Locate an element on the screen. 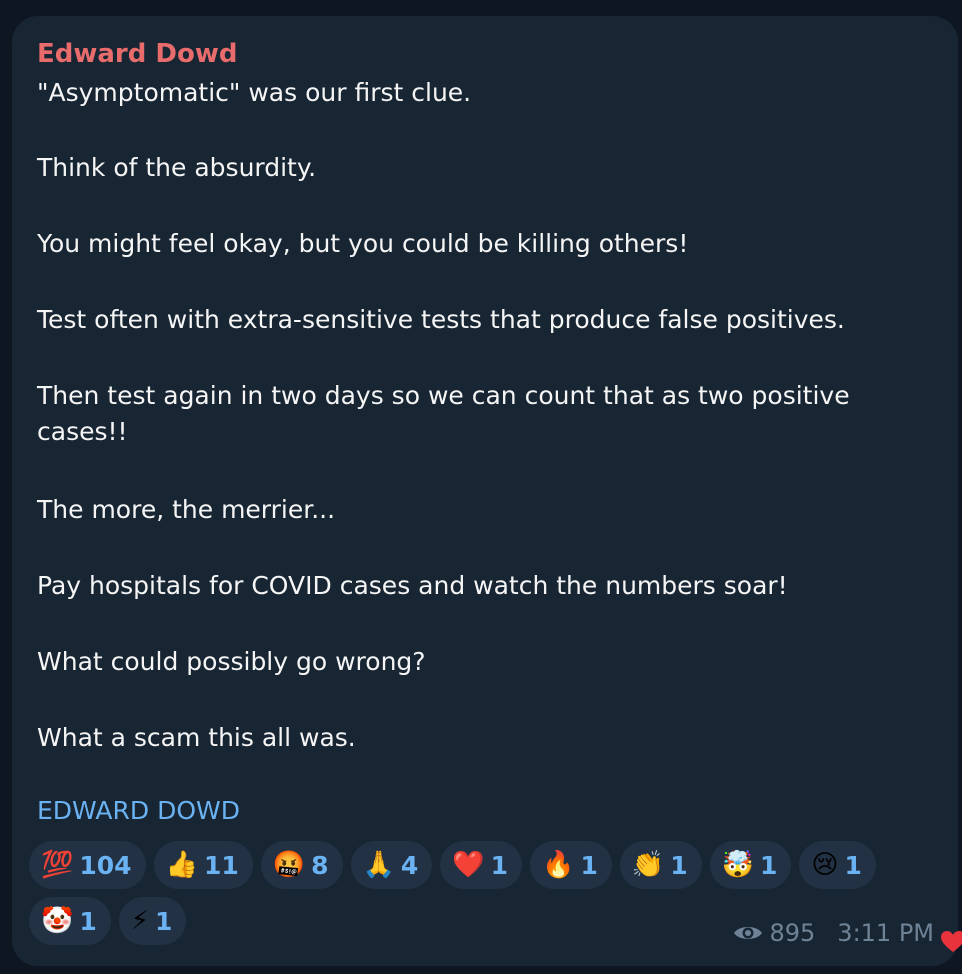 The width and height of the screenshot is (962, 974). reaction-chip-crying: 😢 1 is located at coordinates (837, 865).